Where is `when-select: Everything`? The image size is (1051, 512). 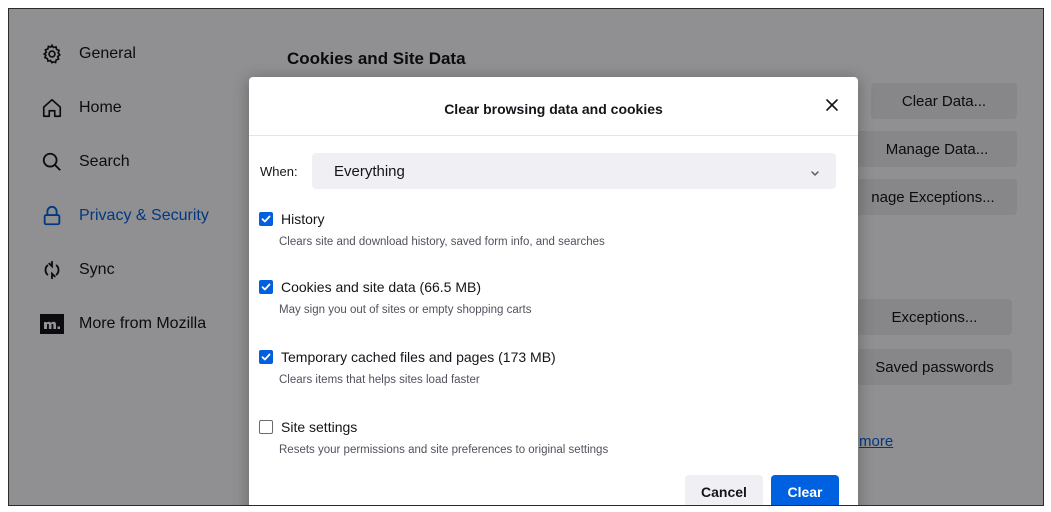 when-select: Everything is located at coordinates (574, 171).